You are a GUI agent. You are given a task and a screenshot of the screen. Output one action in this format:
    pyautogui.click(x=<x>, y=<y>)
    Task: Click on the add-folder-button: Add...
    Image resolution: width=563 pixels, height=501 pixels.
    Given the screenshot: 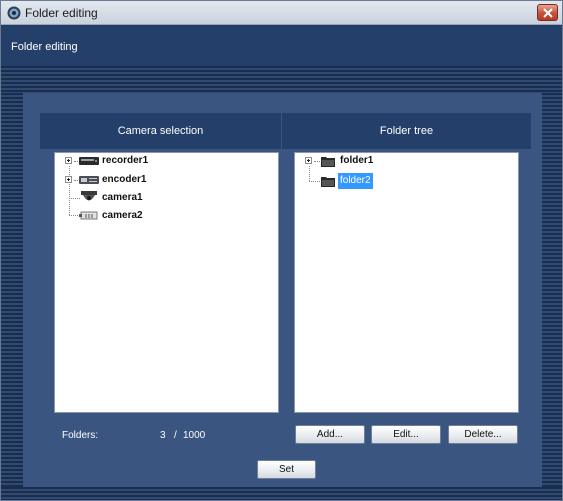 What is the action you would take?
    pyautogui.click(x=330, y=434)
    